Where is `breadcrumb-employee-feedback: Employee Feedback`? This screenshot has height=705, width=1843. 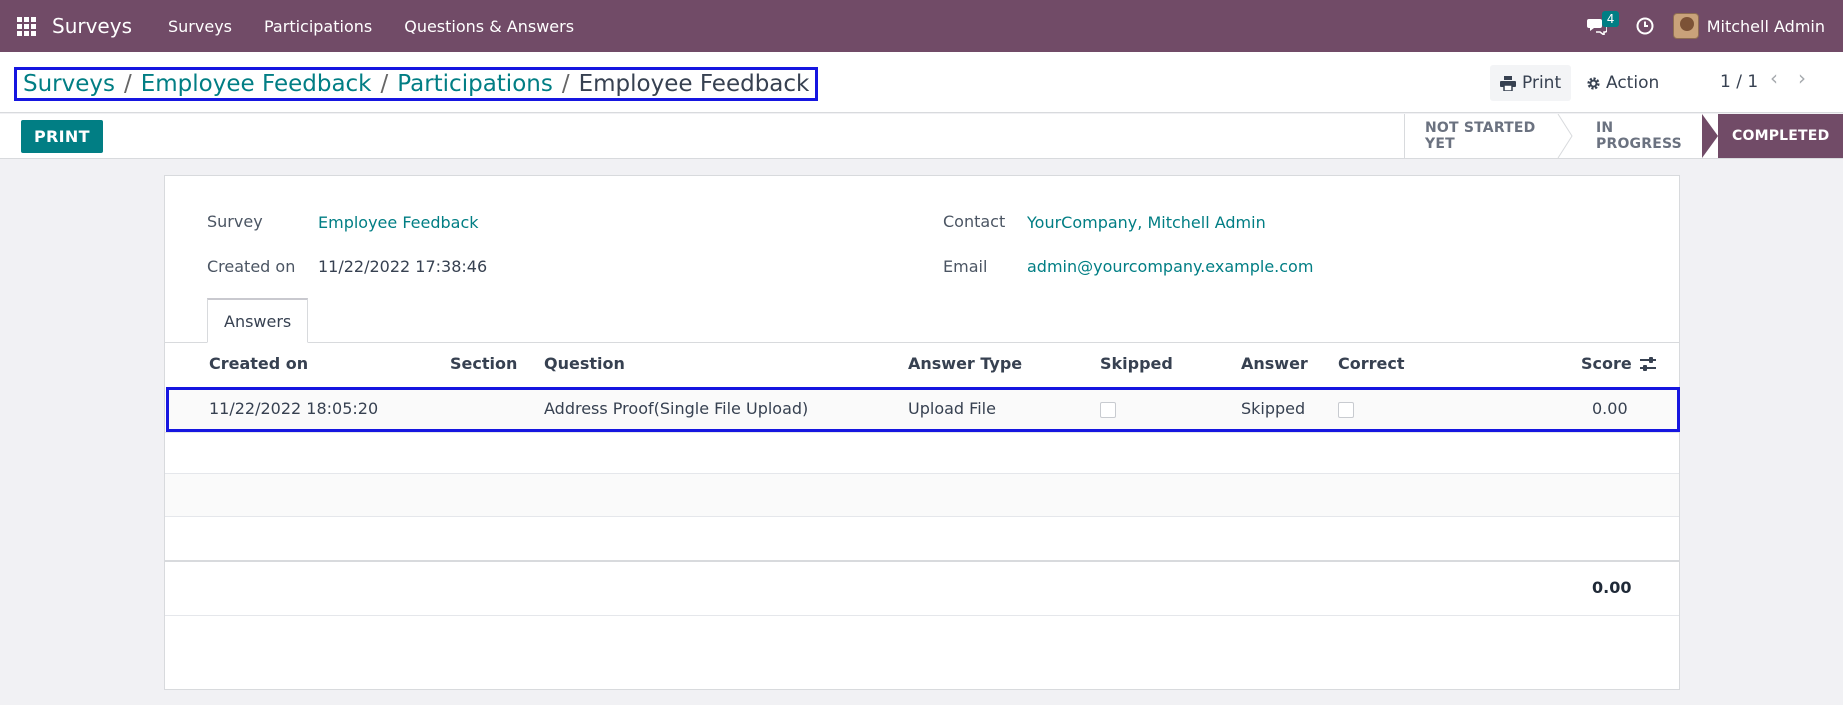 breadcrumb-employee-feedback: Employee Feedback is located at coordinates (256, 84).